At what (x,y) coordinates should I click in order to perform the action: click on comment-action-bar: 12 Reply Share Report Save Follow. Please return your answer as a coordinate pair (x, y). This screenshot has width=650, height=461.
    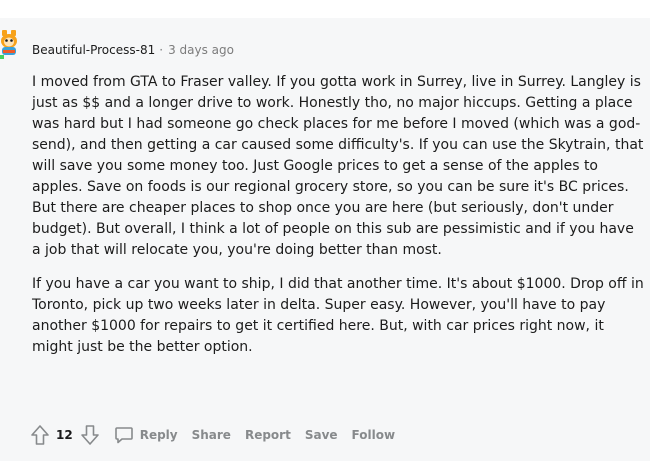
    Looking at the image, I should click on (212, 435).